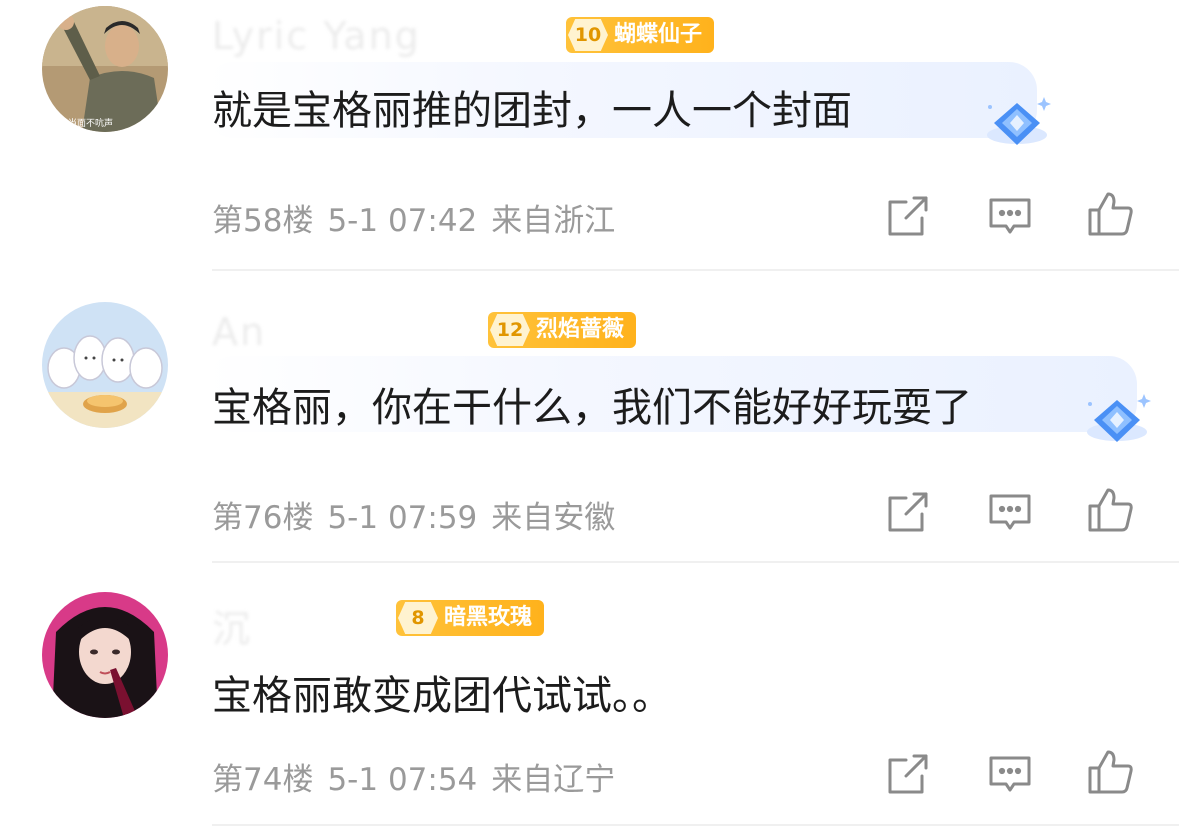  What do you see at coordinates (105, 69) in the screenshot?
I see `avatar: 当面不吭声` at bounding box center [105, 69].